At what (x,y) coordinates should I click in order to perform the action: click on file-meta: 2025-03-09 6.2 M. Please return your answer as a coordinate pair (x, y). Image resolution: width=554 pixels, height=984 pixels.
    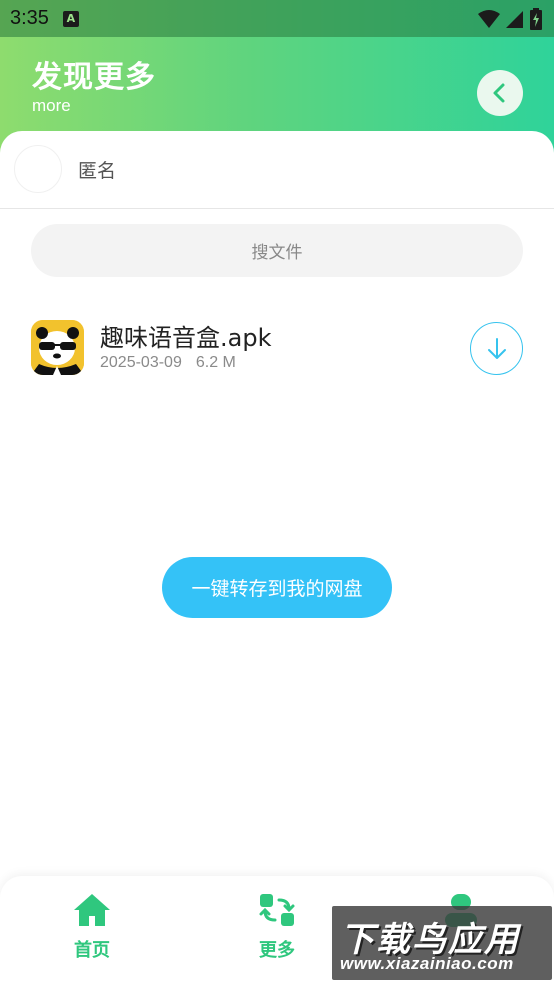
    Looking at the image, I should click on (168, 363).